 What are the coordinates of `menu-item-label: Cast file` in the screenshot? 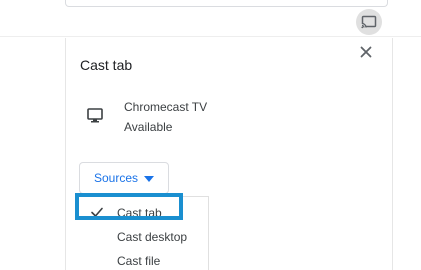 It's located at (139, 261).